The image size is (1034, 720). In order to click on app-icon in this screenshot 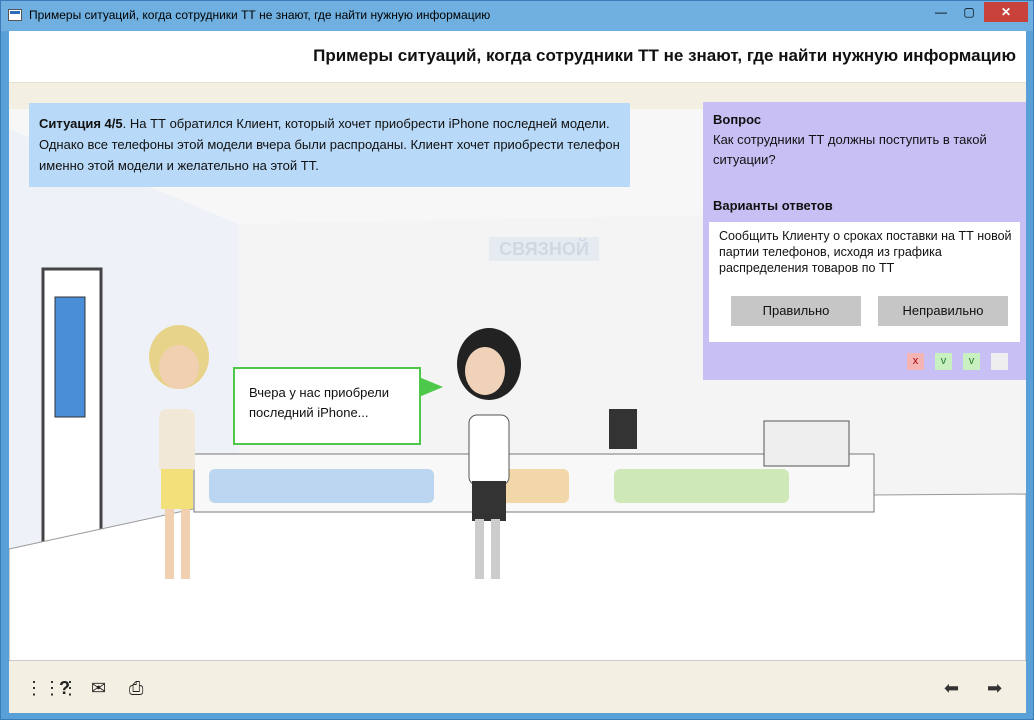, I will do `click(15, 15)`.